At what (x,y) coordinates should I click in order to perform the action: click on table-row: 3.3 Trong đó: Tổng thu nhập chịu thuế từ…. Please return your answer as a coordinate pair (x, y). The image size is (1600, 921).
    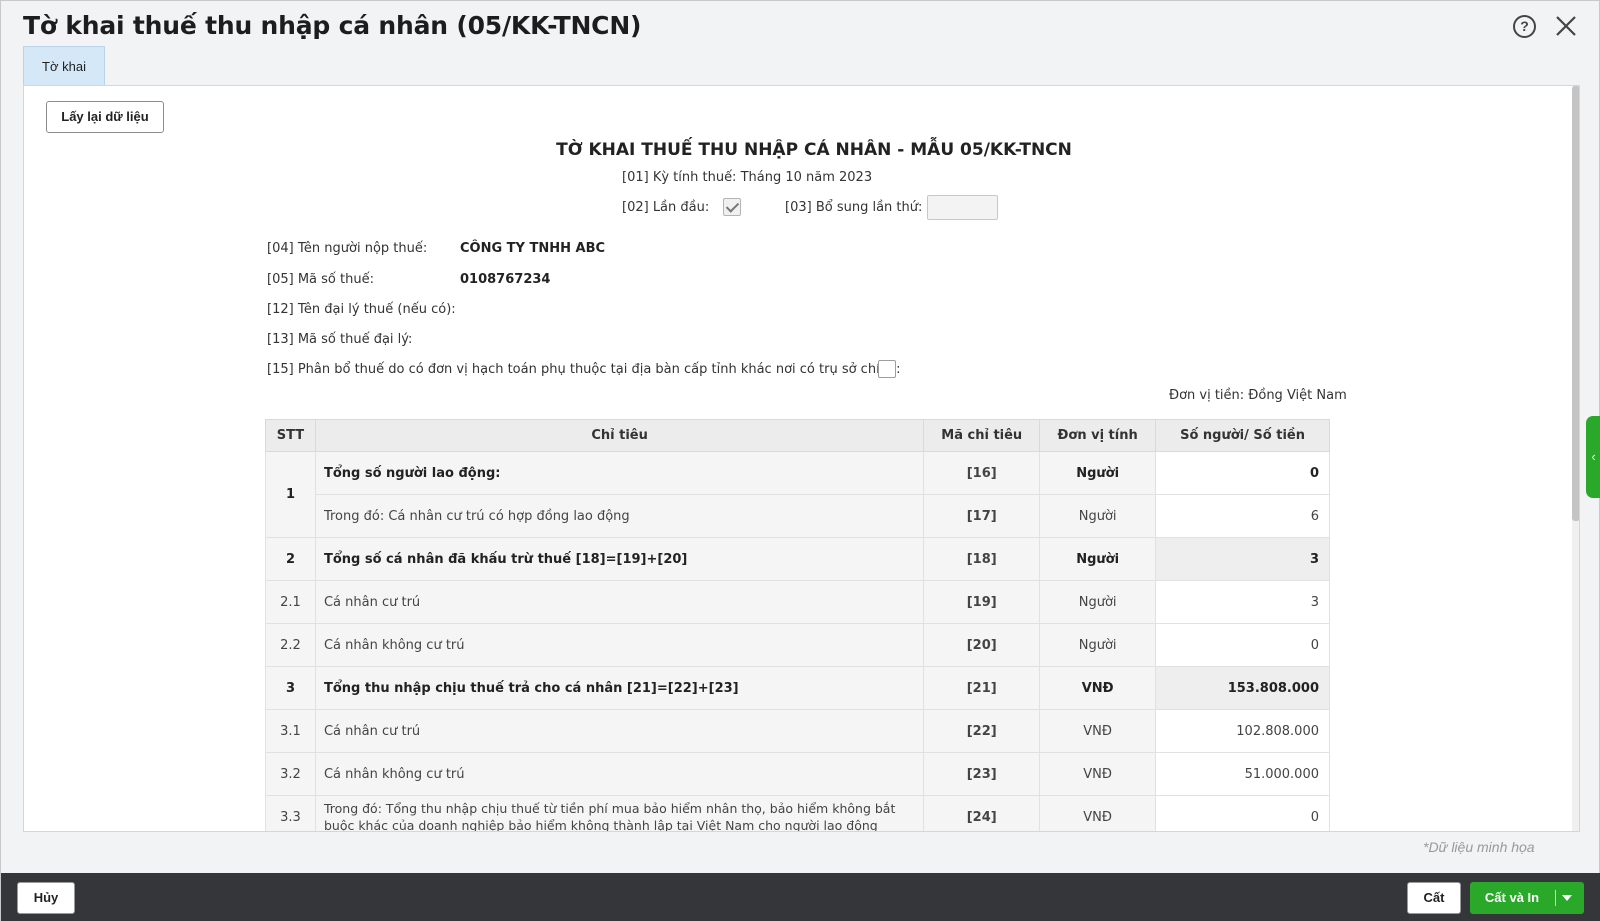
    Looking at the image, I should click on (797, 813).